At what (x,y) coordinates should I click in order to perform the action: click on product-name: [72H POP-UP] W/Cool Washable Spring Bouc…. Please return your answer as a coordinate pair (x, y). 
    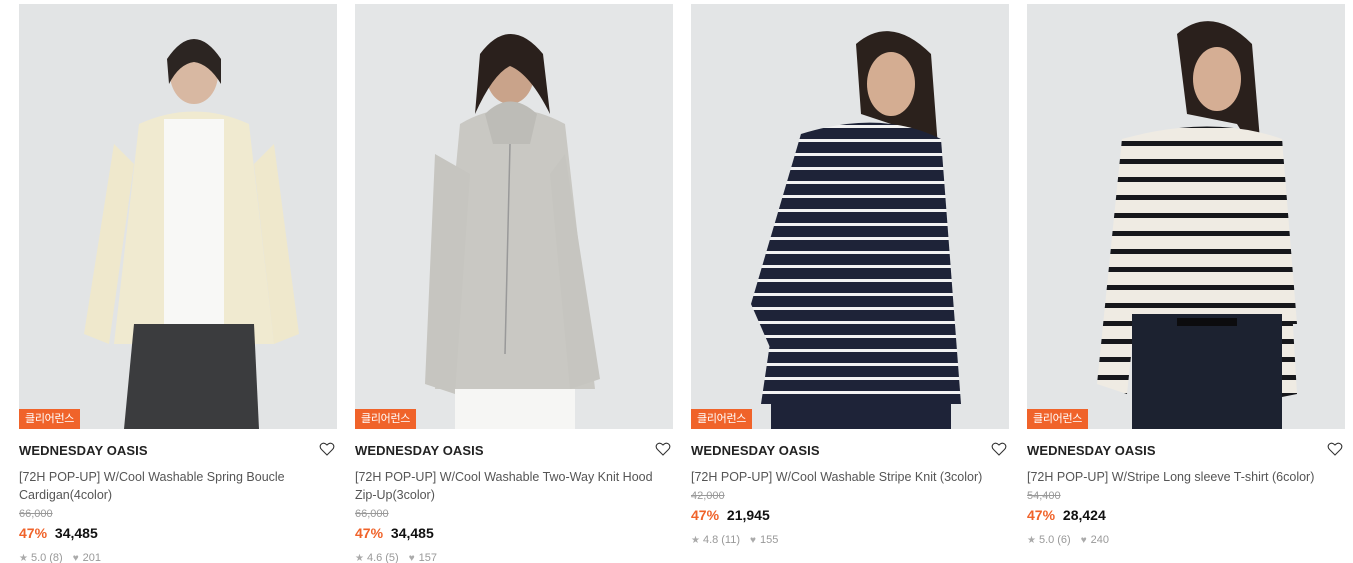
    Looking at the image, I should click on (169, 486).